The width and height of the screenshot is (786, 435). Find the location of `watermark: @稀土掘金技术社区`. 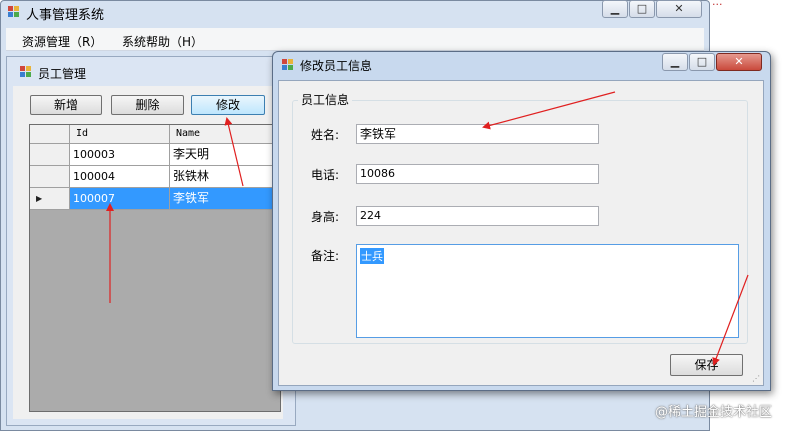

watermark: @稀土掘金技术社区 is located at coordinates (713, 412).